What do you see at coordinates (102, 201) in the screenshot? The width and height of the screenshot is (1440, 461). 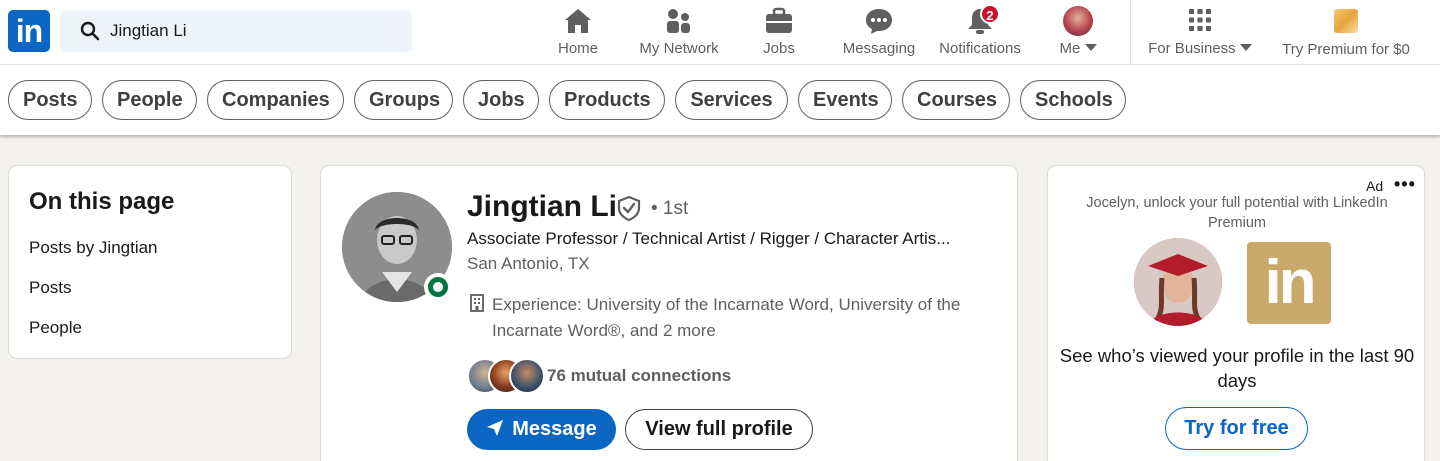 I see `on-this-page-title: On this page` at bounding box center [102, 201].